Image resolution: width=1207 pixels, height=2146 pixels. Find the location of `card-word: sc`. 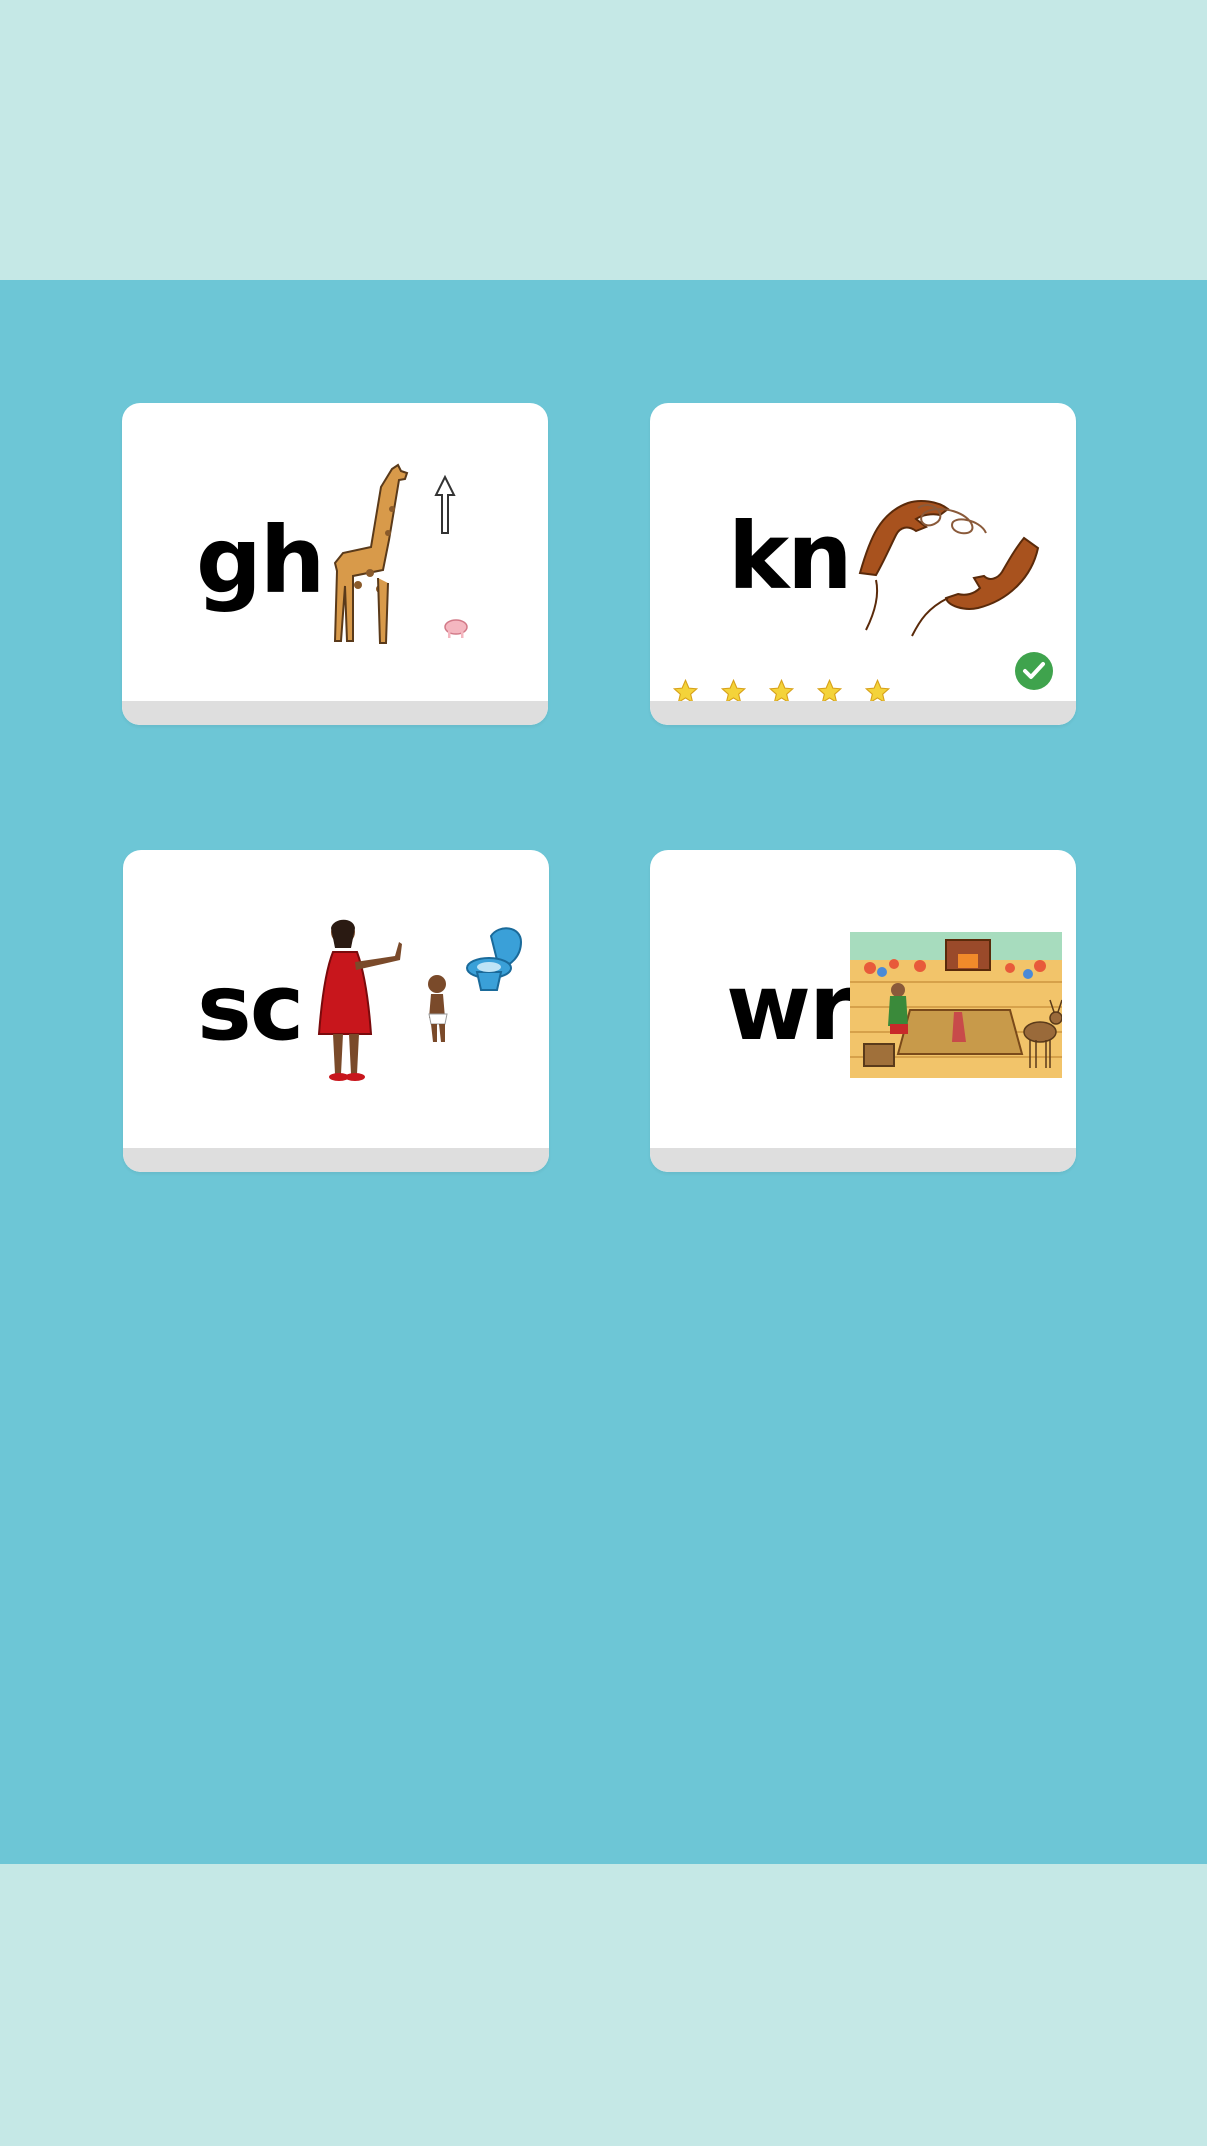

card-word: sc is located at coordinates (250, 1007).